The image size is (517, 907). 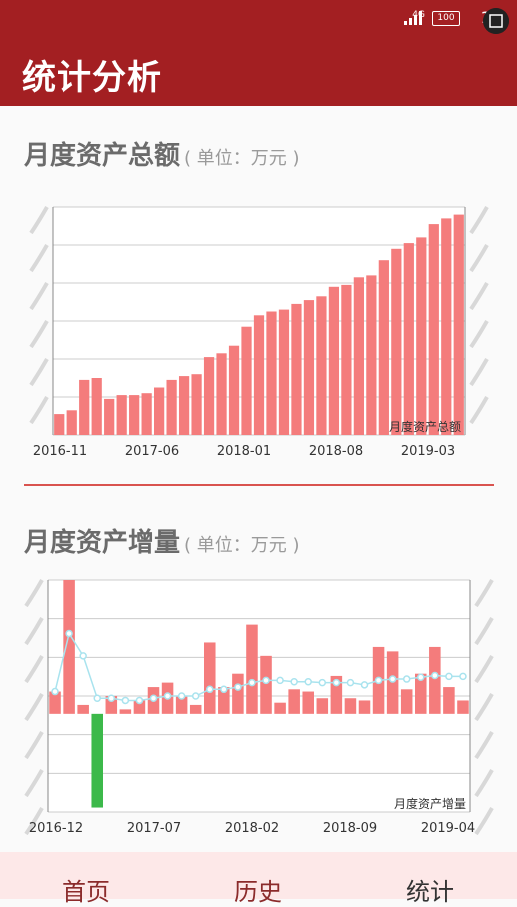 What do you see at coordinates (56, 828) in the screenshot?
I see `x-tick-label: 2016-12` at bounding box center [56, 828].